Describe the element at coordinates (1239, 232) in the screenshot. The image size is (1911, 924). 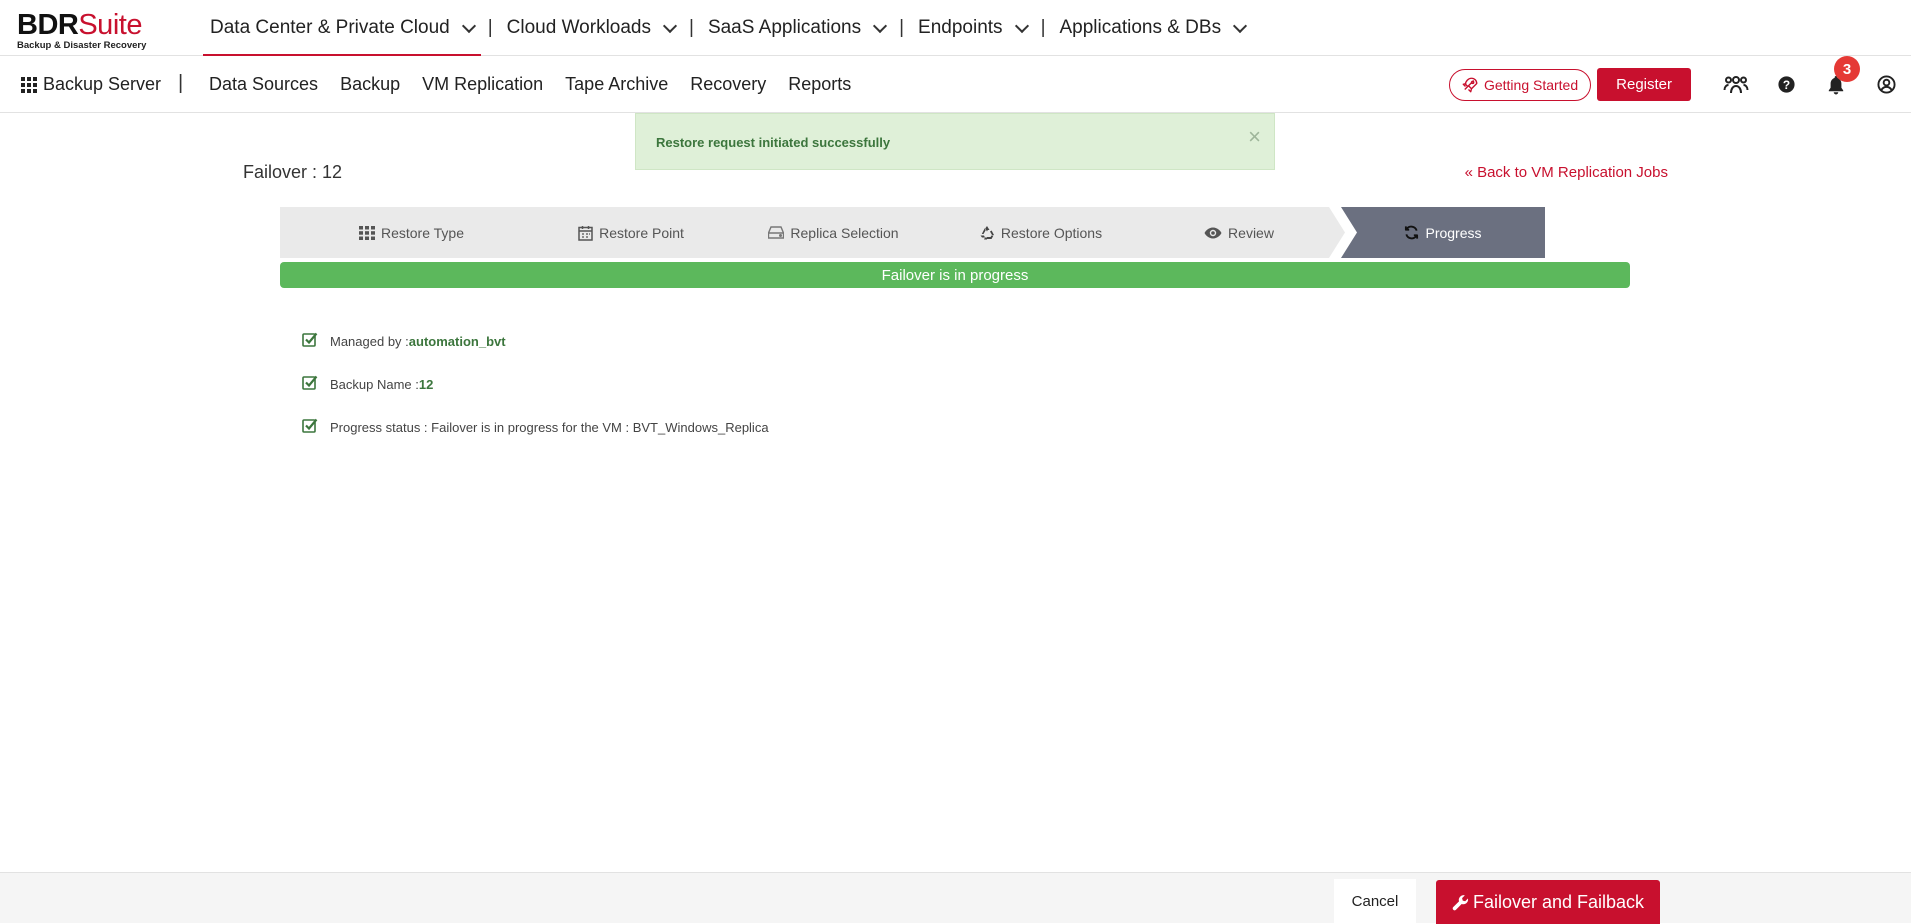
I see `step-review: Review` at that location.